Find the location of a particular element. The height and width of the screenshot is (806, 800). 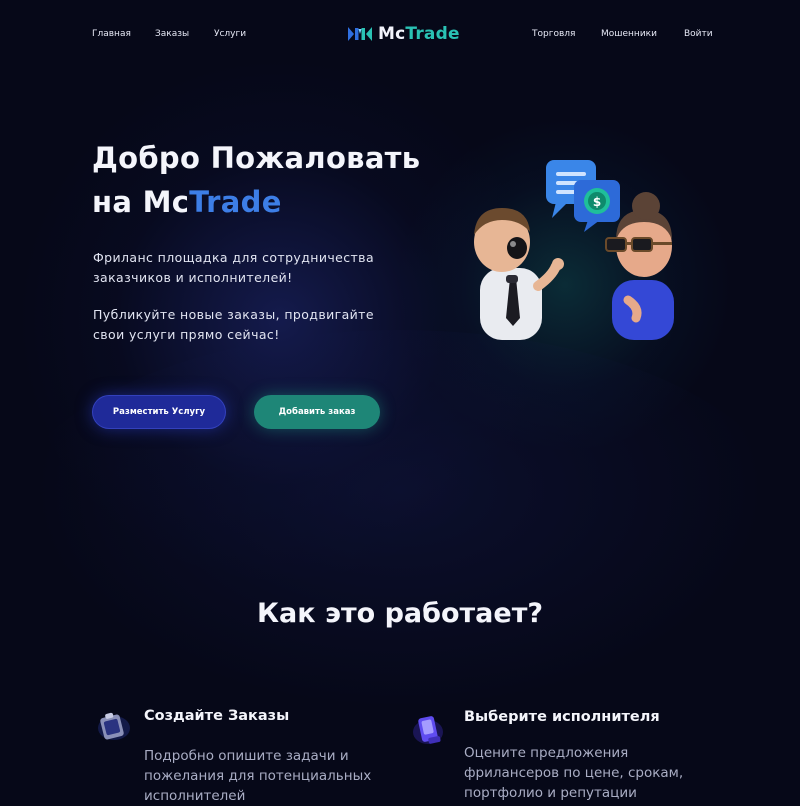

mctrade-logo: McTrade is located at coordinates (403, 34).